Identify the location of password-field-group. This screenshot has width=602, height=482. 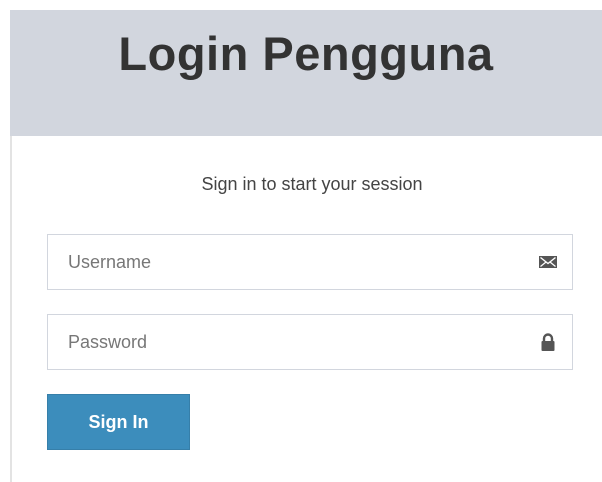
(310, 342).